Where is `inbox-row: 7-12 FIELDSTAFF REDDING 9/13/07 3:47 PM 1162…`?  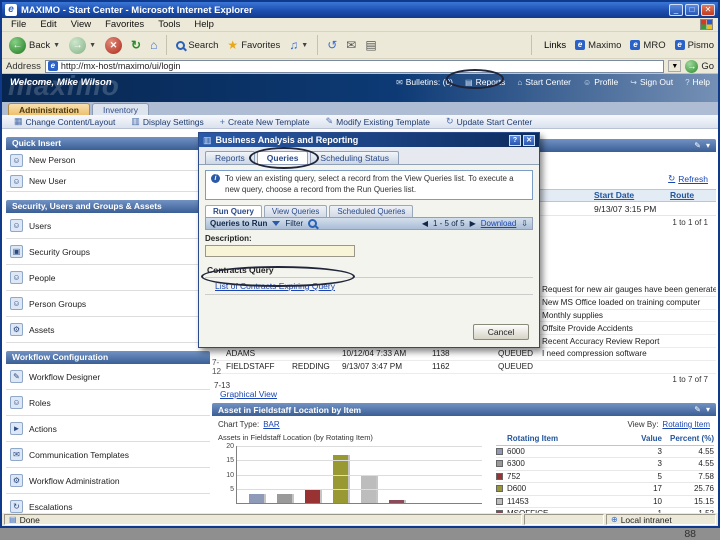
inbox-row: 7-12 FIELDSTAFF REDDING 9/13/07 3:47 PM 1162… is located at coordinates (464, 367).